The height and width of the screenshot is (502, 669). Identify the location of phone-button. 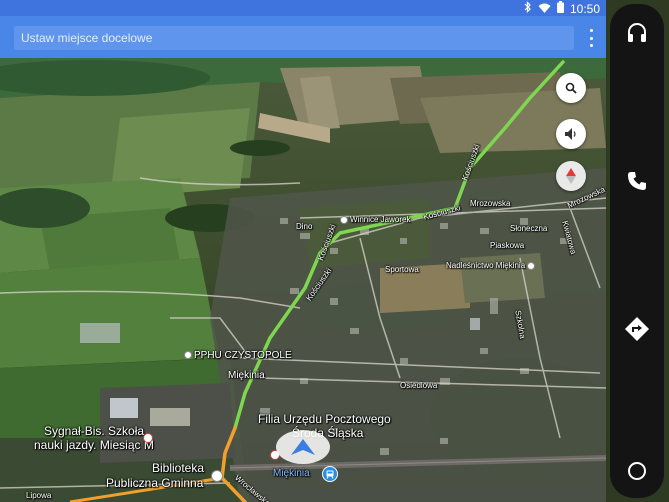
(637, 181).